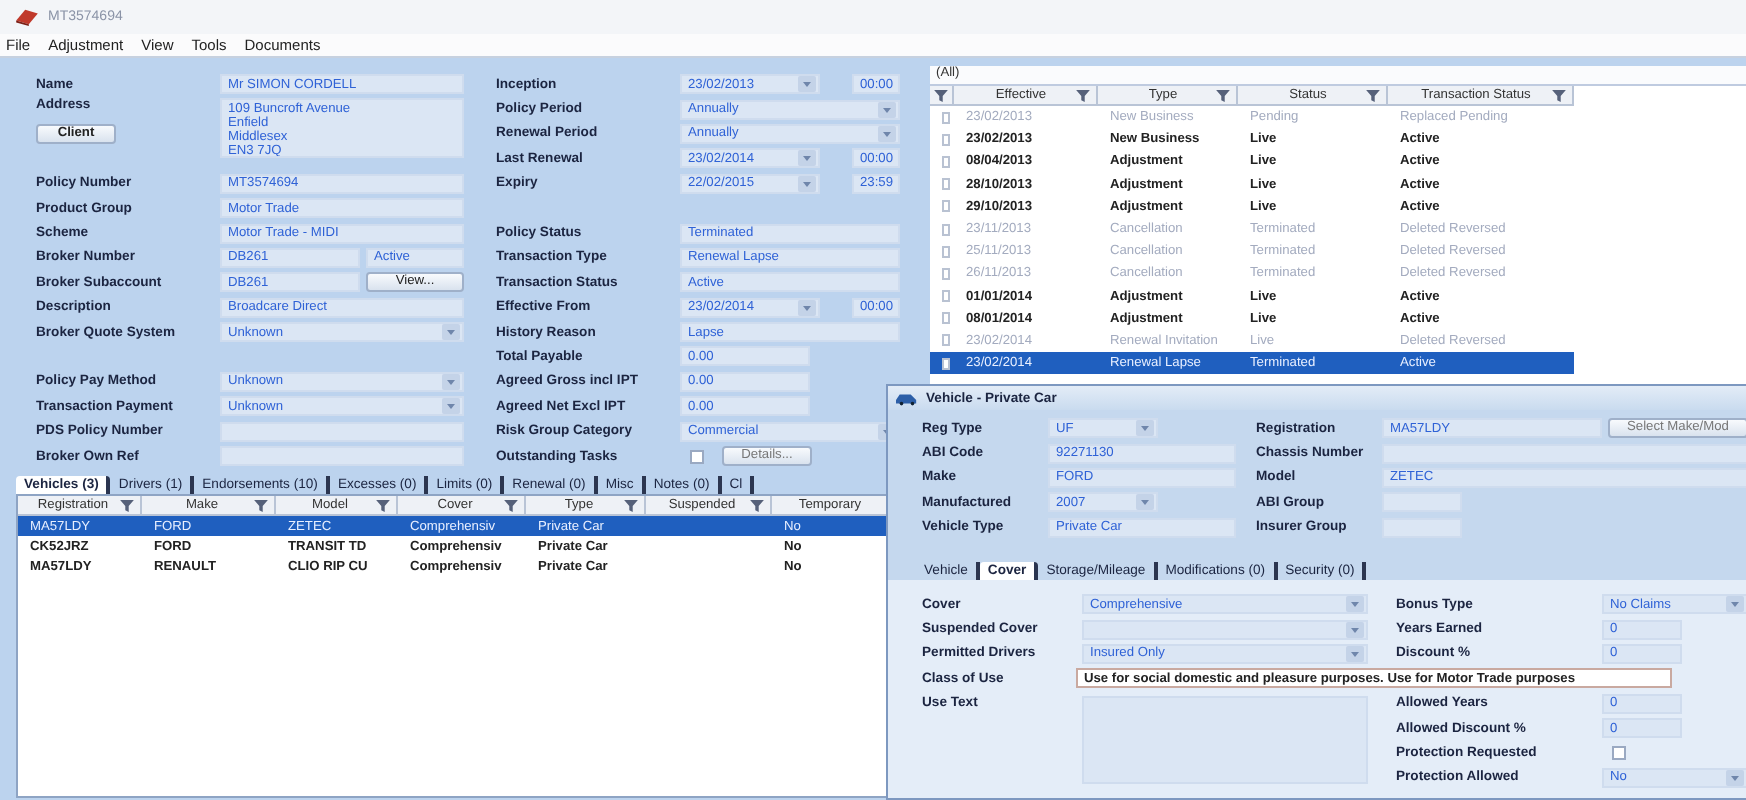 Image resolution: width=1746 pixels, height=800 pixels. What do you see at coordinates (1225, 629) in the screenshot?
I see `dropdown-field` at bounding box center [1225, 629].